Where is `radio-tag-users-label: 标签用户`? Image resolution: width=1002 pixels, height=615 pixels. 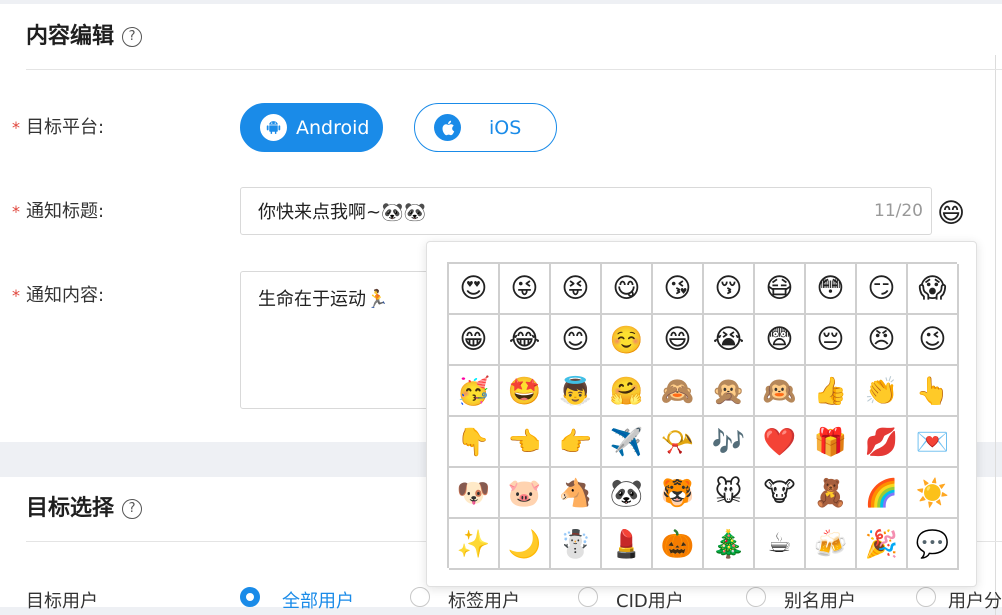 radio-tag-users-label: 标签用户 is located at coordinates (484, 600).